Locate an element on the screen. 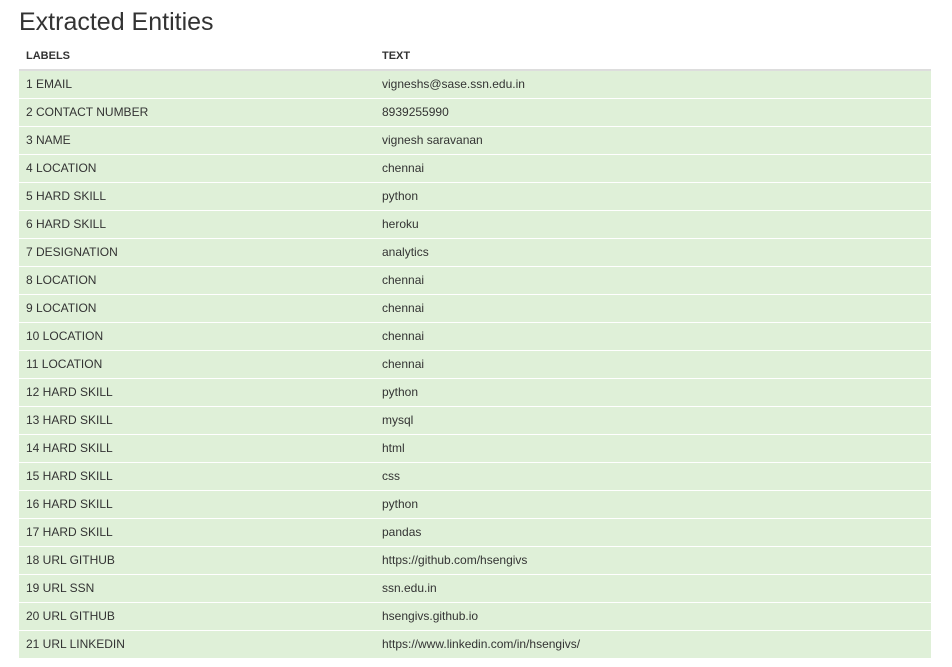  header-row: LABELS TEXT is located at coordinates (475, 56).